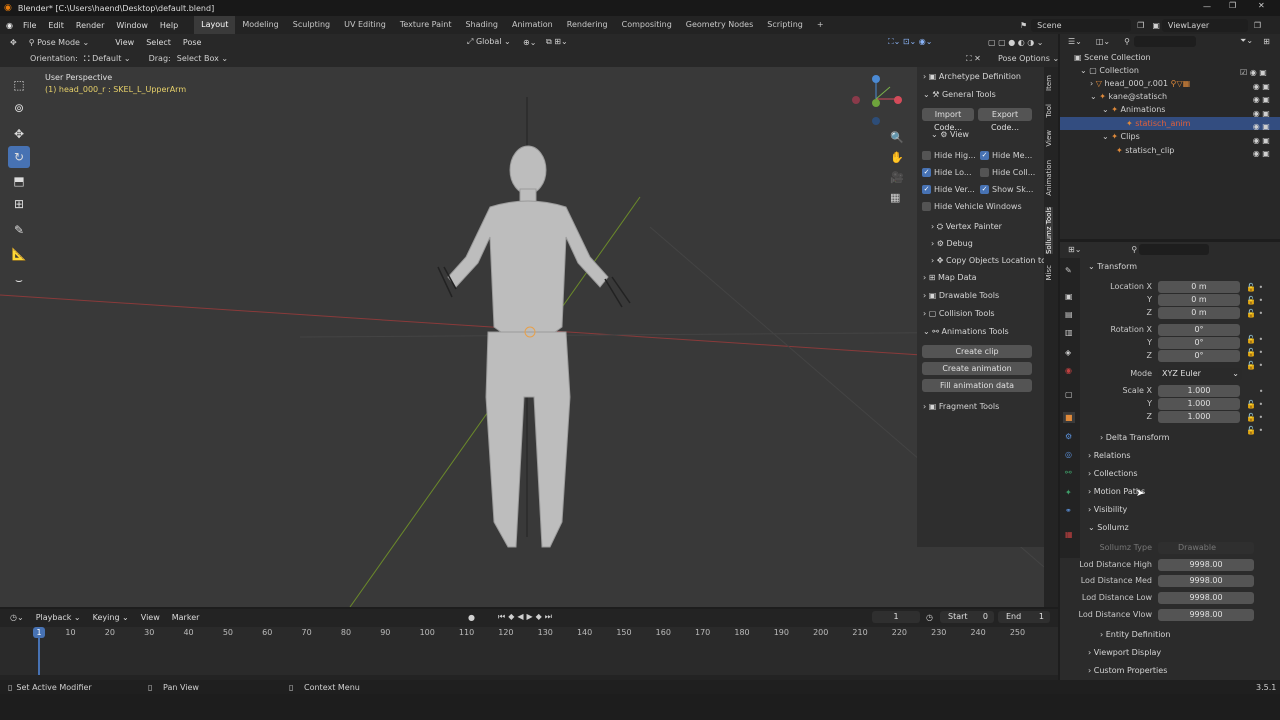 This screenshot has width=1280, height=720. What do you see at coordinates (1081, 25) in the screenshot?
I see `scene-field: Scene` at bounding box center [1081, 25].